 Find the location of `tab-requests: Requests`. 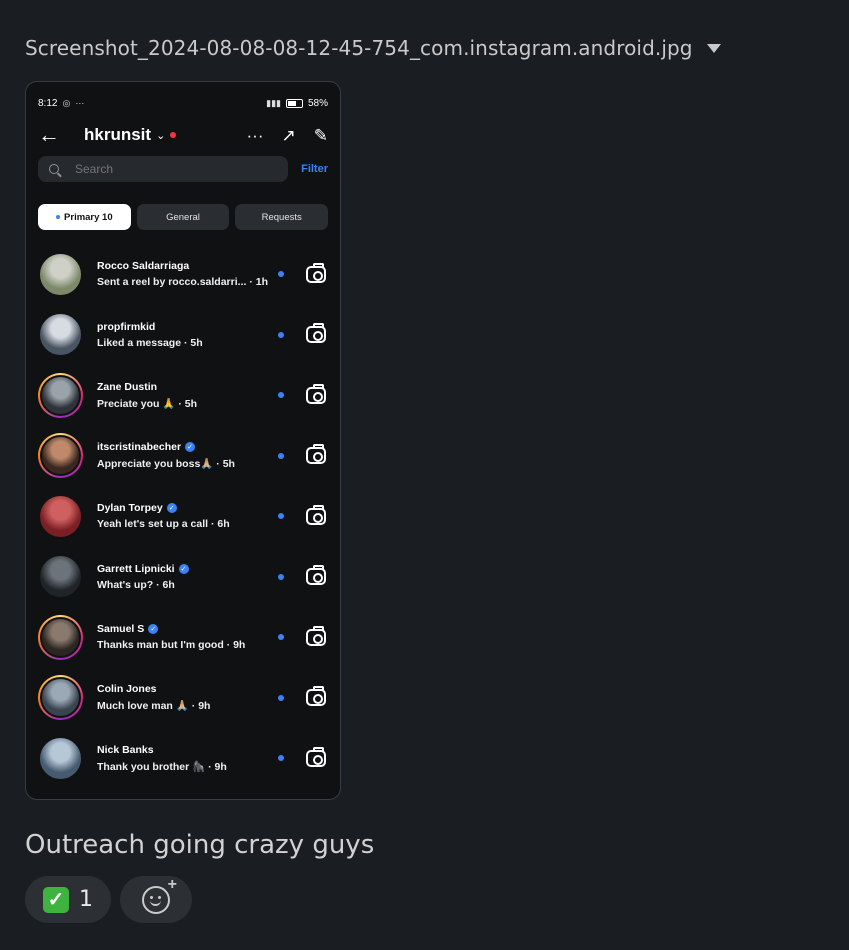

tab-requests: Requests is located at coordinates (282, 217).